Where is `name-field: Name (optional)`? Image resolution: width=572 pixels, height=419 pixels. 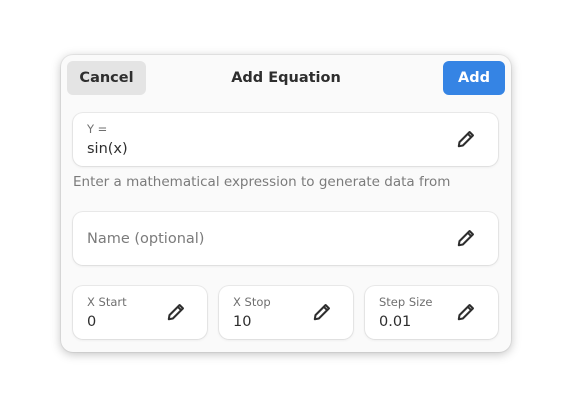
name-field: Name (optional) is located at coordinates (285, 238).